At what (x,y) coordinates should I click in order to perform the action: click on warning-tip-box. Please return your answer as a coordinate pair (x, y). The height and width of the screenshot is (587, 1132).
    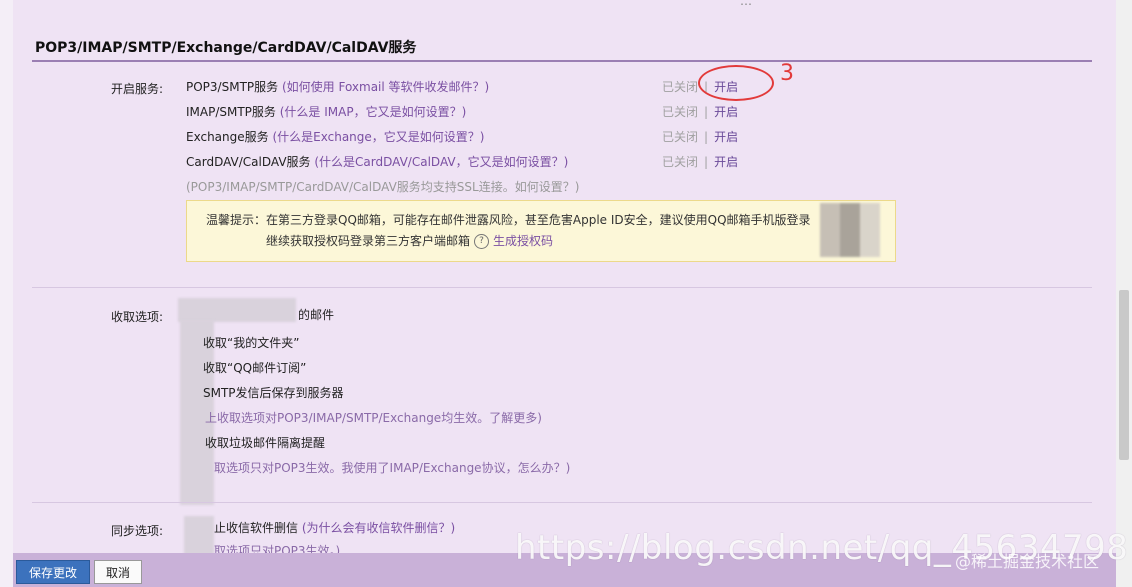
    Looking at the image, I should click on (541, 231).